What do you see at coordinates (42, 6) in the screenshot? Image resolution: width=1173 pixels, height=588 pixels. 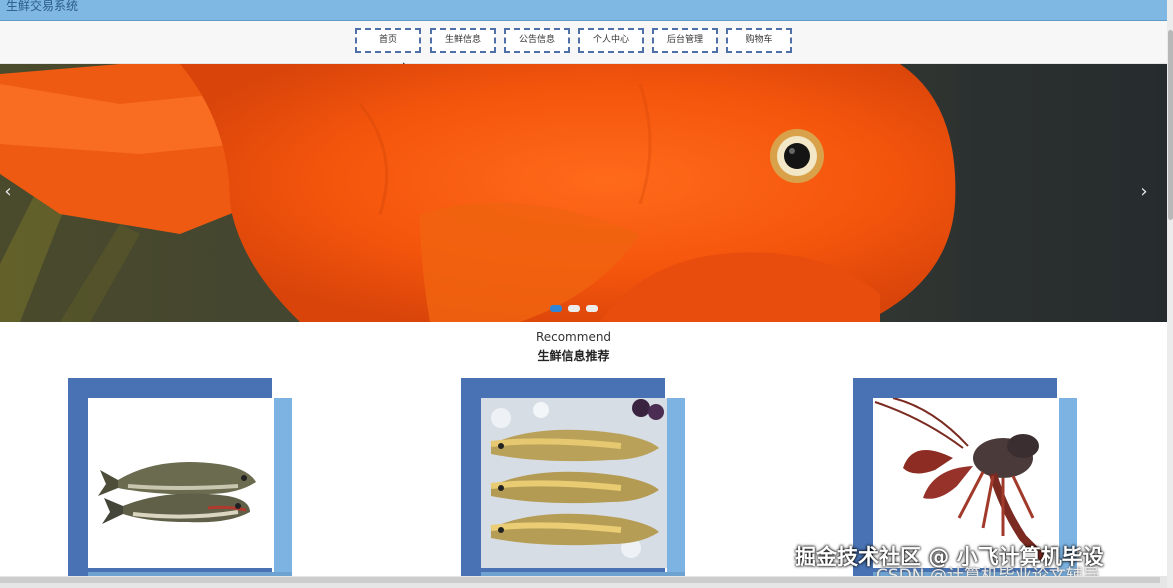 I see `app-title: 生鲜交易系统` at bounding box center [42, 6].